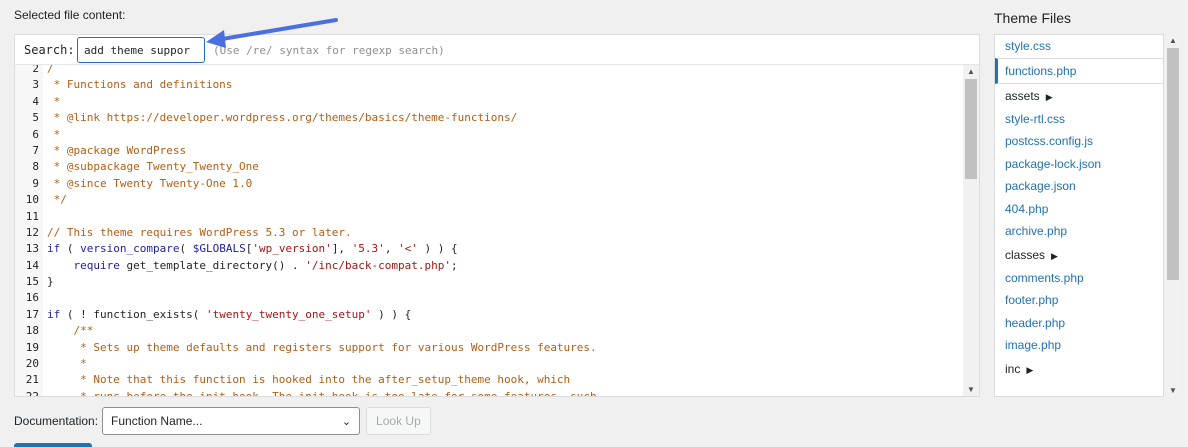 The height and width of the screenshot is (447, 1188). I want to click on theme-file-label: style-rtl.css, so click(1035, 118).